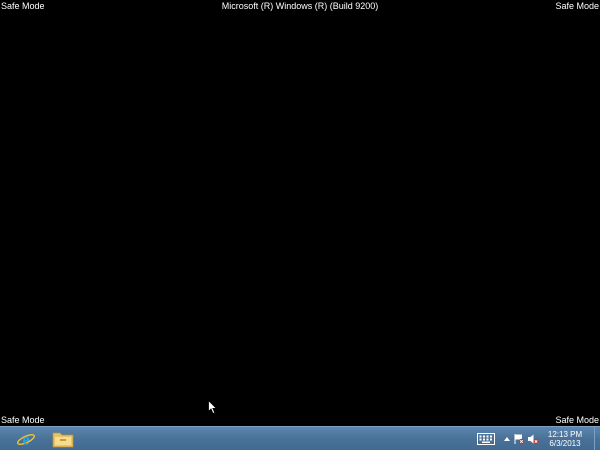  I want to click on touch-keyboard-button, so click(486, 438).